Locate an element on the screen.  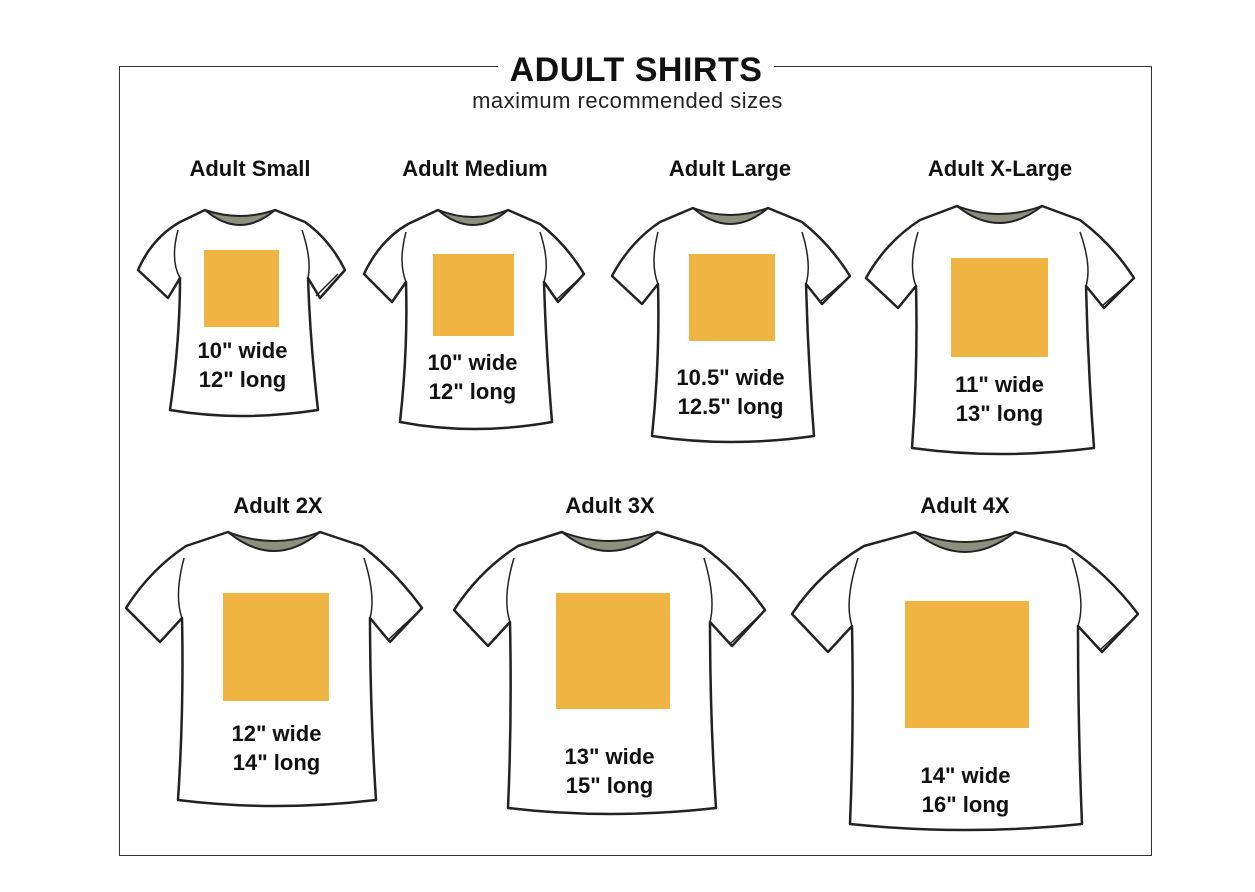
shirt-name-xlarge: Adult X-Large is located at coordinates (1000, 168).